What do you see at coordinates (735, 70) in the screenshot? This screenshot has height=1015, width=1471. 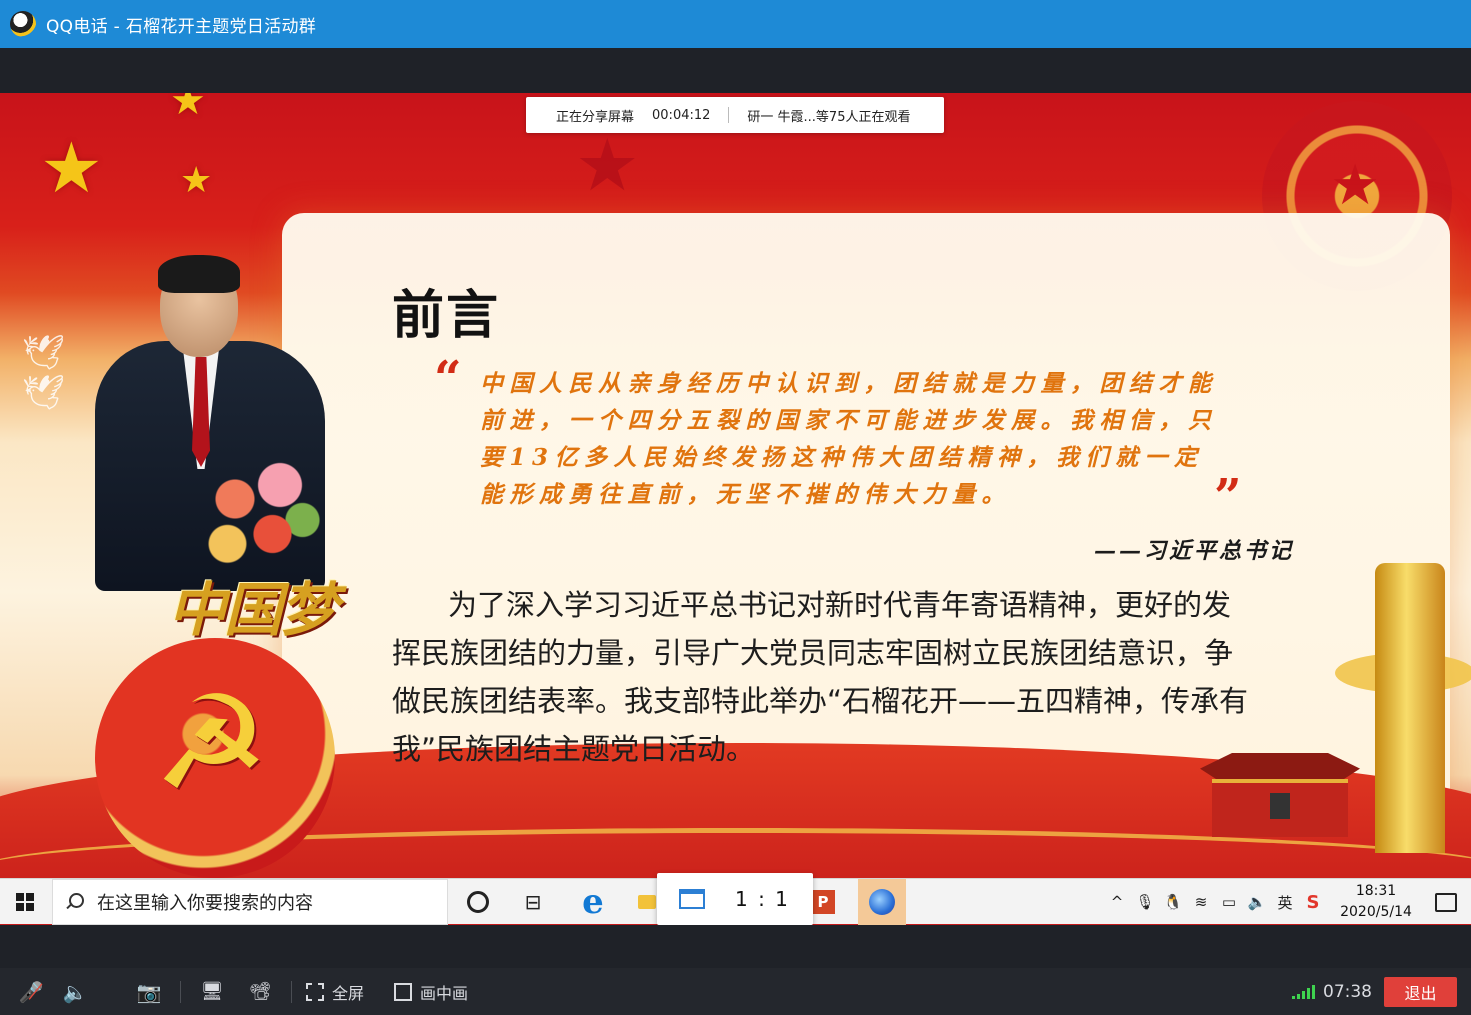 I see `top-gap` at bounding box center [735, 70].